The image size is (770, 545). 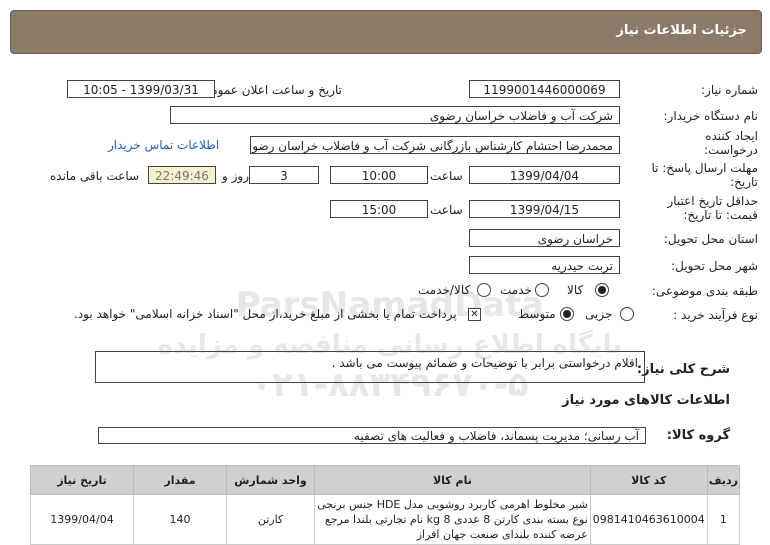 What do you see at coordinates (386, 32) in the screenshot?
I see `page-header: جزئیات اطلاعات نیاز` at bounding box center [386, 32].